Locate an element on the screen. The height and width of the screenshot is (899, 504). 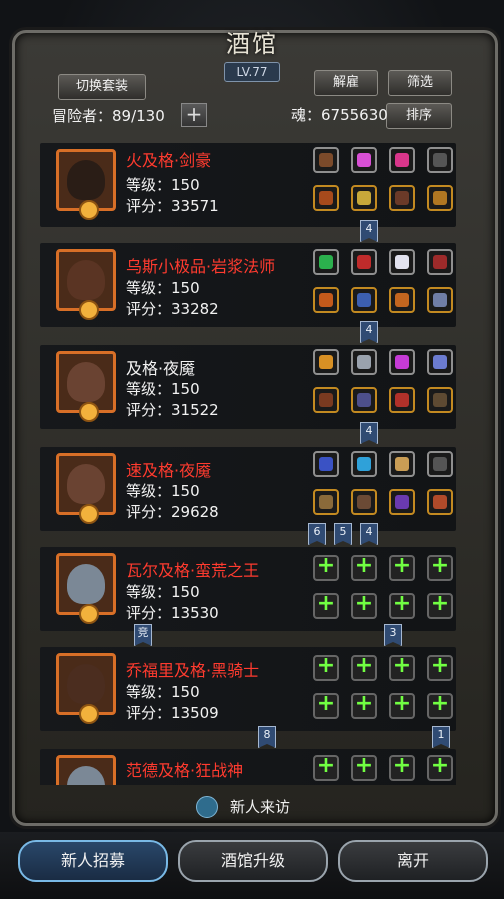
leave-button: 离开 is located at coordinates (413, 861).